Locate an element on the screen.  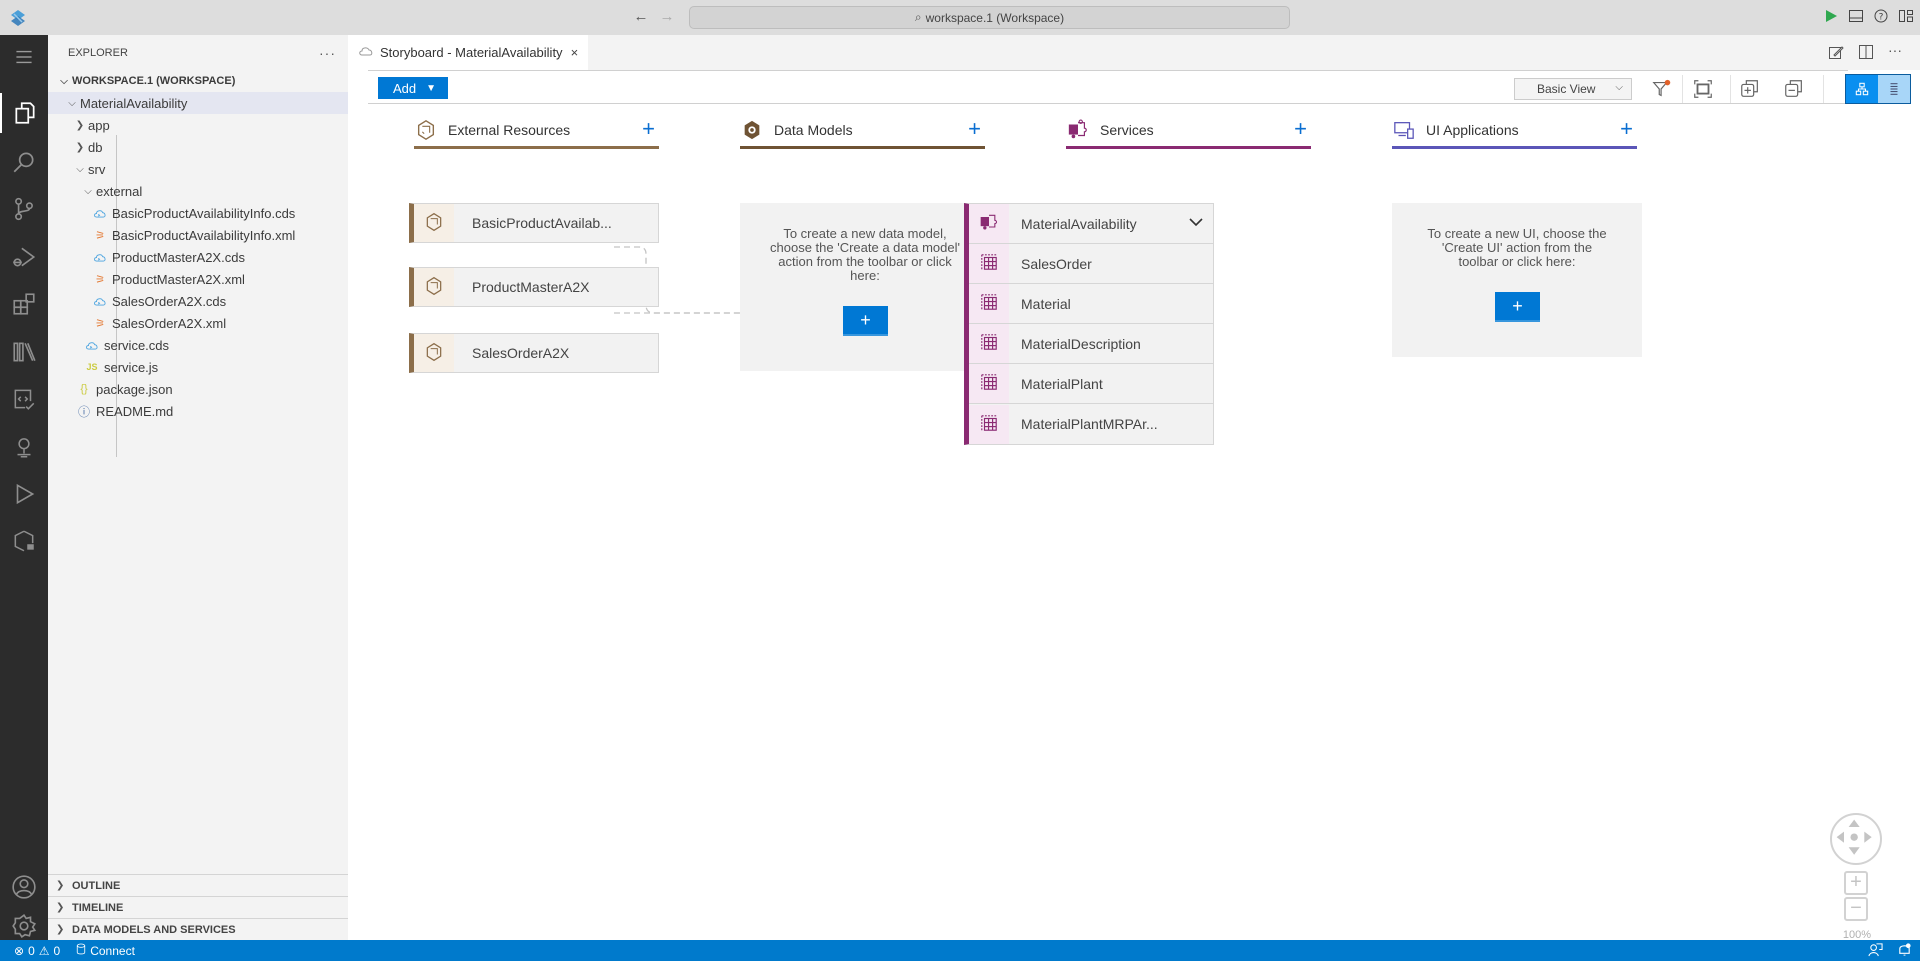
command-center-search: ⌕ workspace.1 (Workspace) is located at coordinates (989, 17).